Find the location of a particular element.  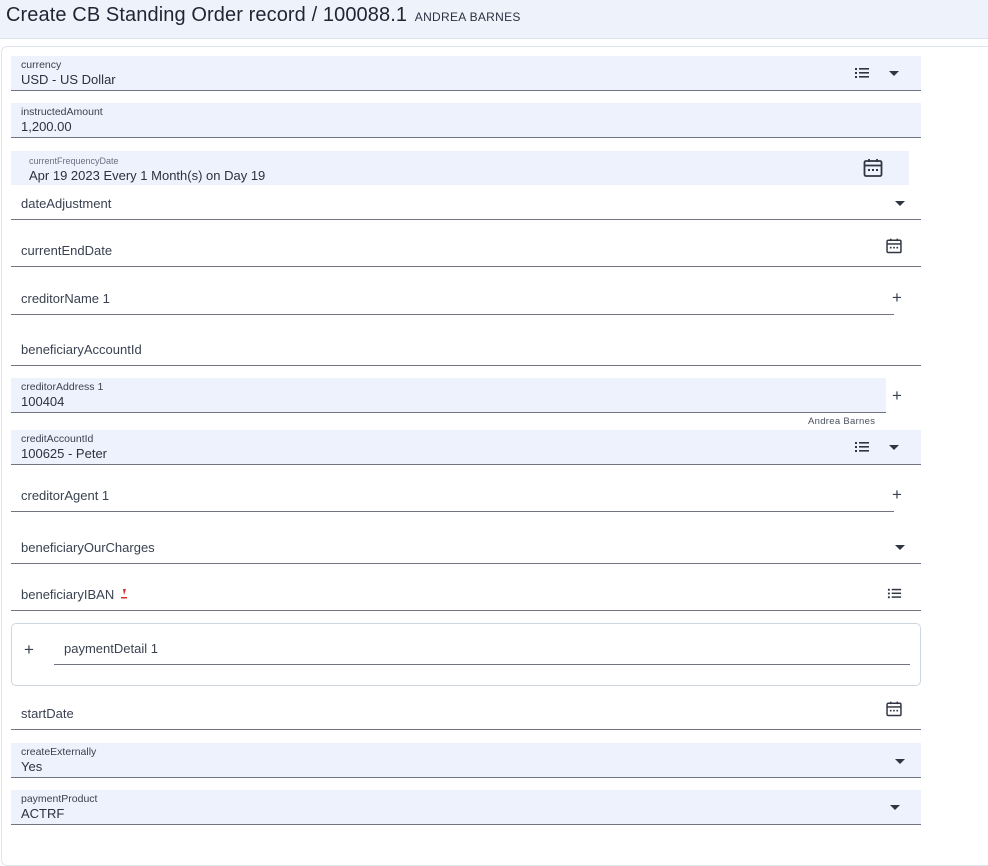

start-date-label: startDate is located at coordinates (47, 713).